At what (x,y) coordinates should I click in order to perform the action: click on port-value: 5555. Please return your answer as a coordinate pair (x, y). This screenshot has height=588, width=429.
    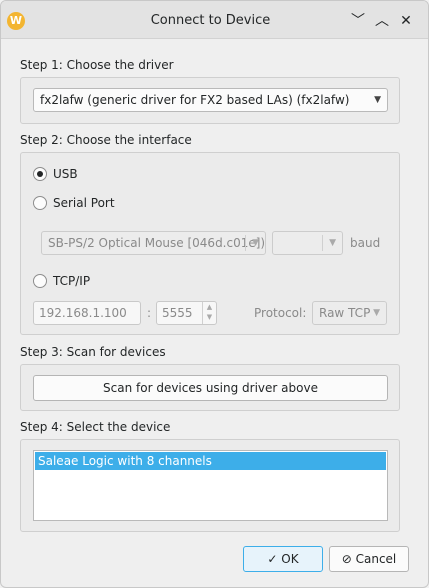
    Looking at the image, I should click on (177, 313).